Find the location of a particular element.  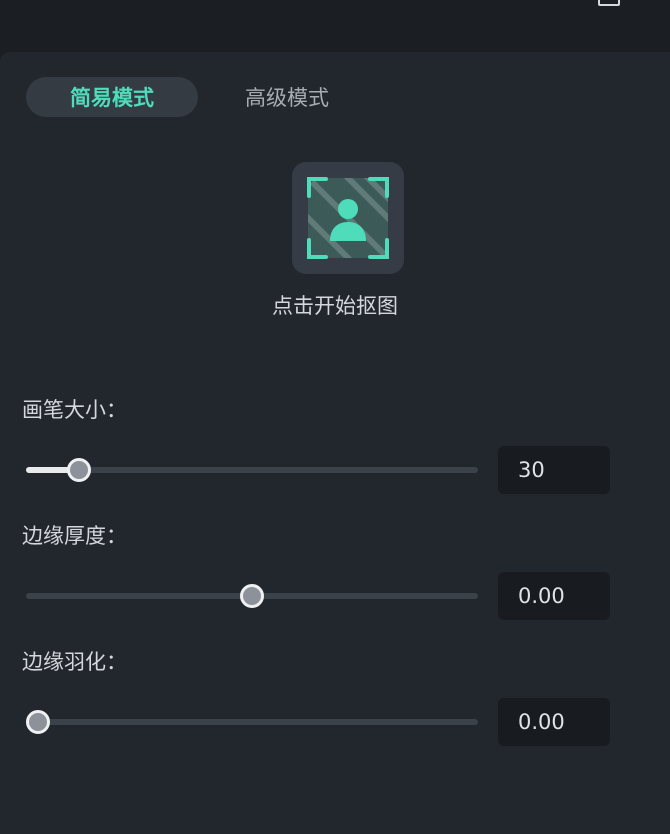

brush-size-input: 30 is located at coordinates (554, 470).